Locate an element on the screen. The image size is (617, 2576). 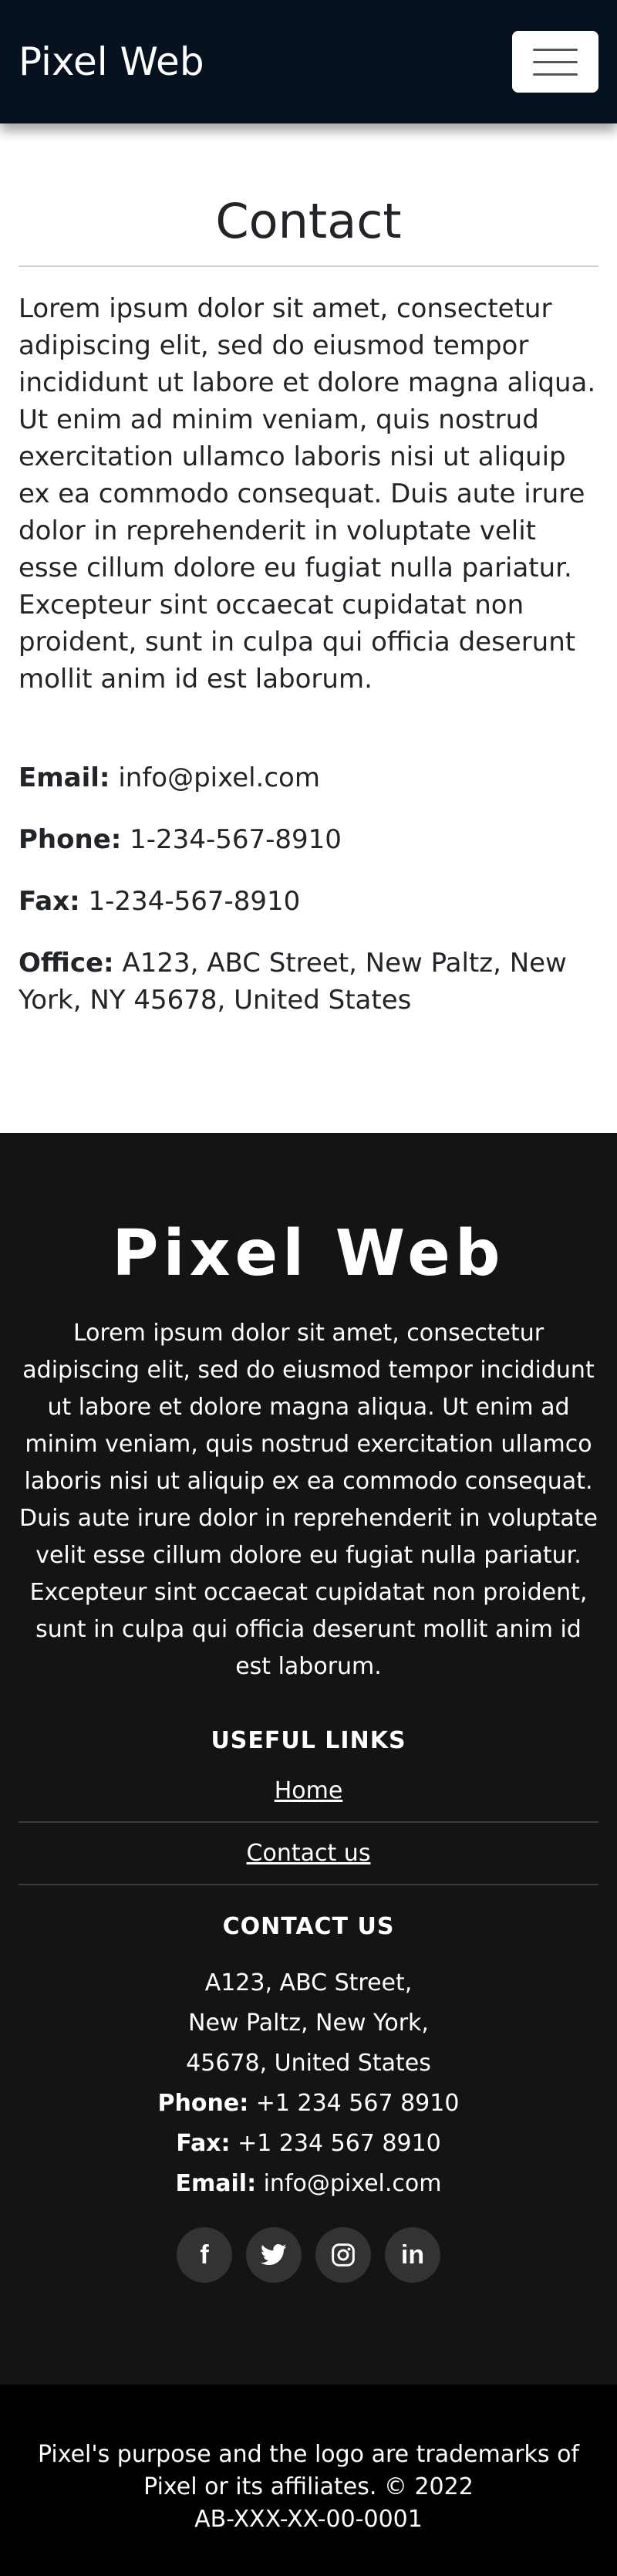
phone-value: 1-234-567-8910 is located at coordinates (231, 840).